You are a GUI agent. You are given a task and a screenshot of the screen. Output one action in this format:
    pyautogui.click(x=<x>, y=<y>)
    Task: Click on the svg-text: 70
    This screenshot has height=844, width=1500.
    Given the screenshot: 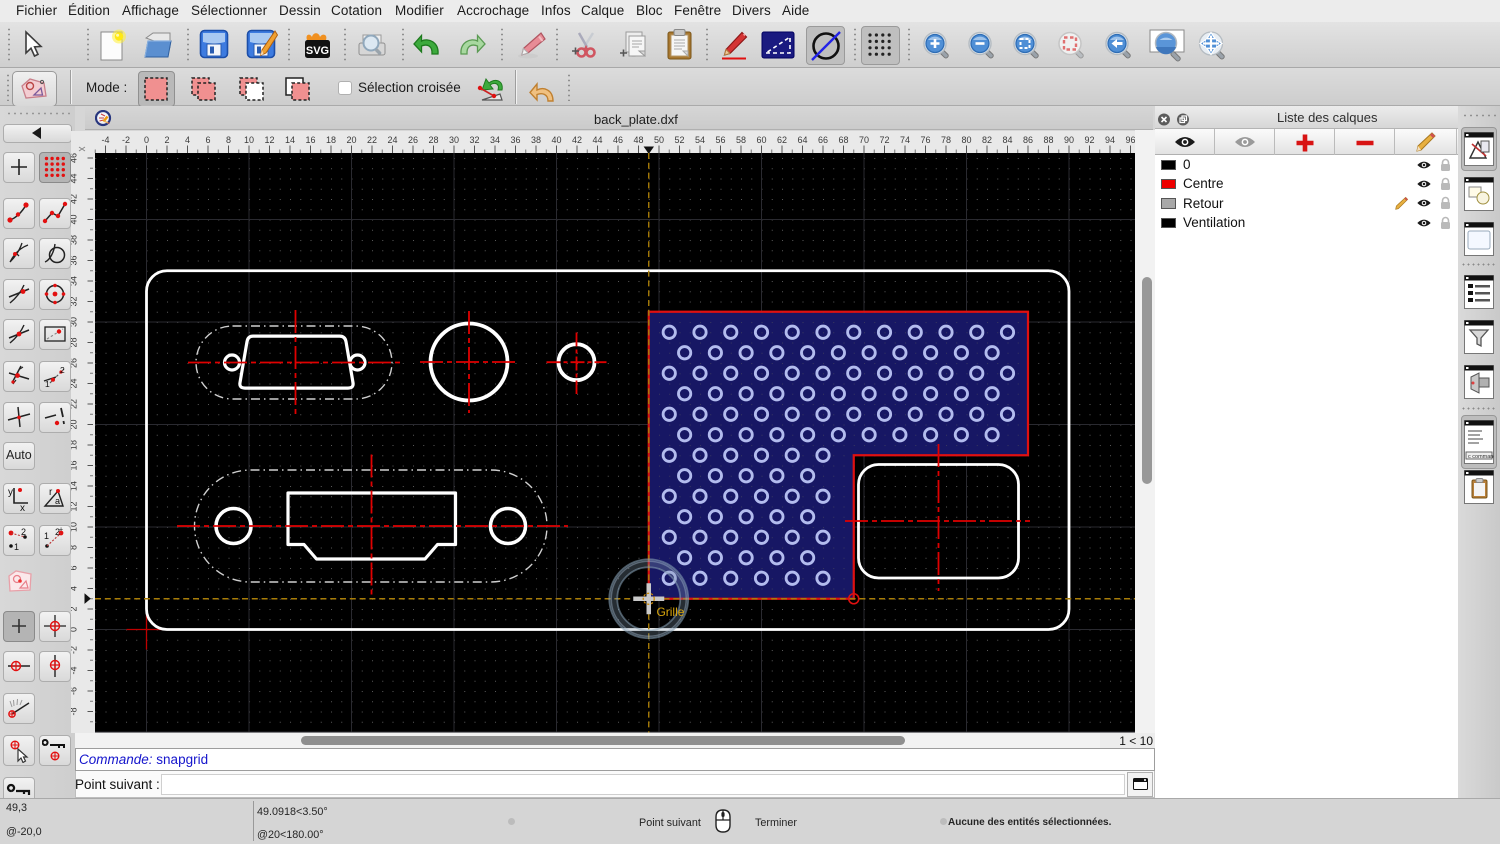 What is the action you would take?
    pyautogui.click(x=864, y=140)
    